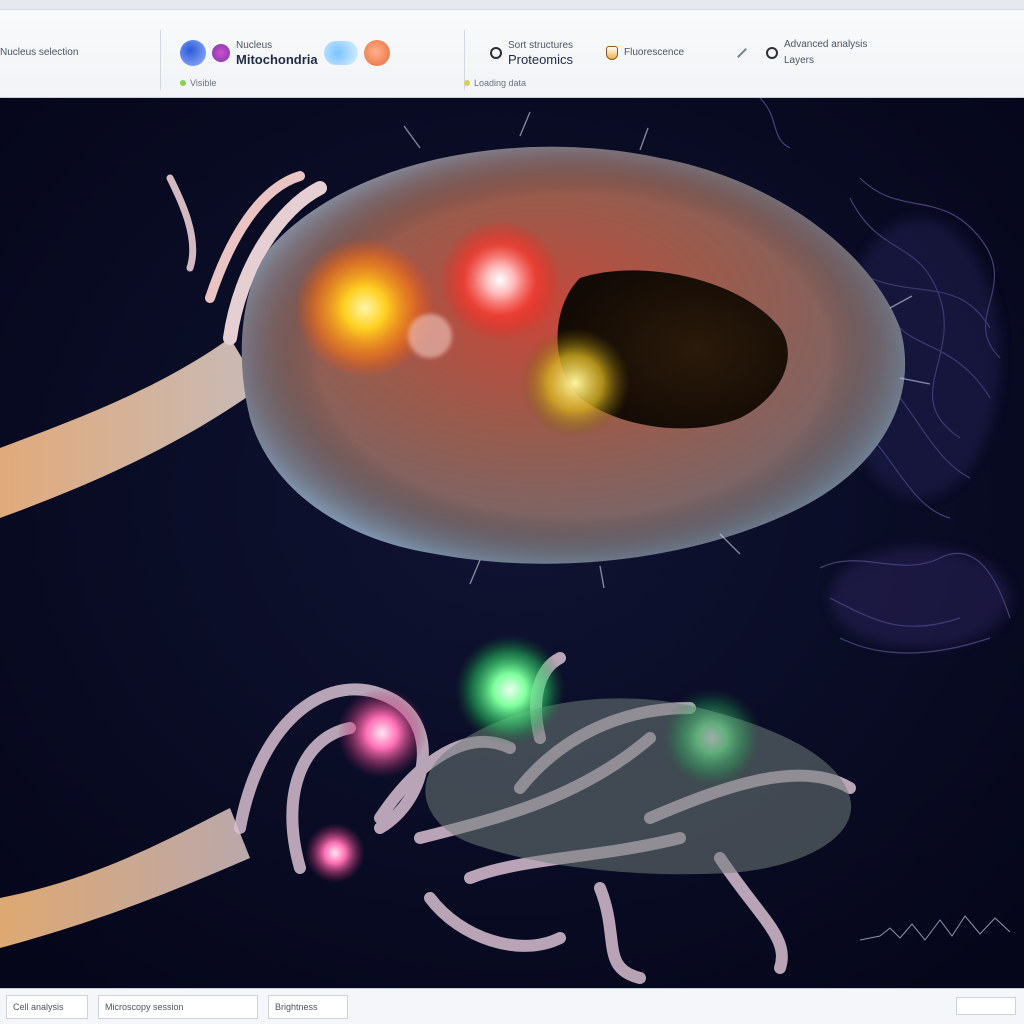 This screenshot has height=1024, width=1024. Describe the element at coordinates (254, 45) in the screenshot. I see `mitochondria-subtitle: Nucleus` at that location.